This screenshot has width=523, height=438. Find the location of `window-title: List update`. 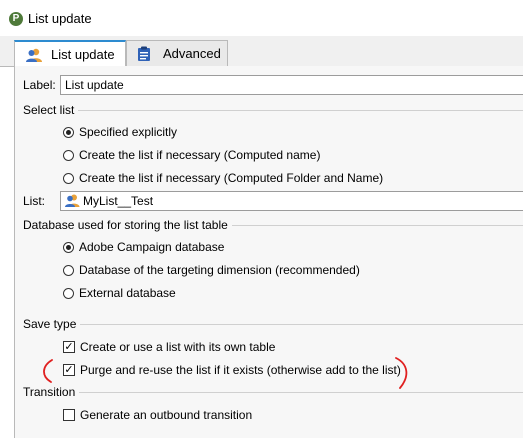

window-title: List update is located at coordinates (60, 18).